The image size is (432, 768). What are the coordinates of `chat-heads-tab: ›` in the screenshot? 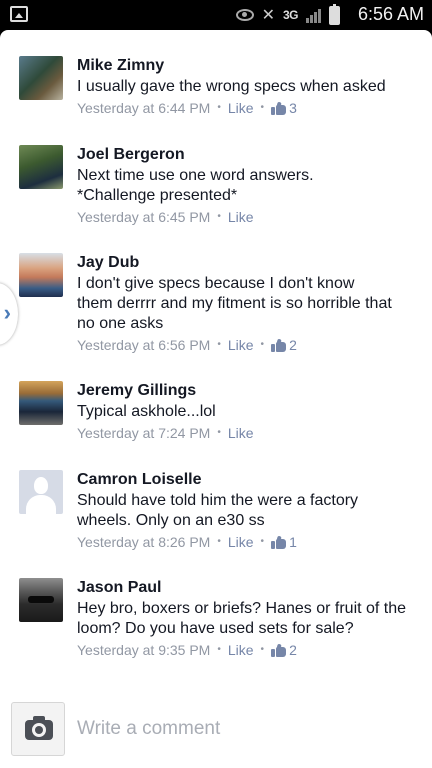 It's located at (9, 314).